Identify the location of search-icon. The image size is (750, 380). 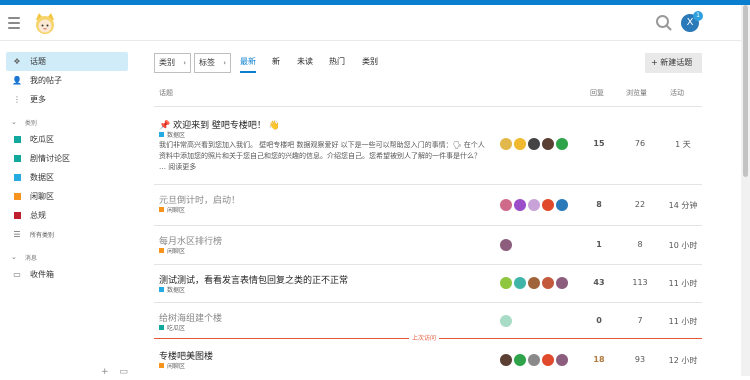
(664, 23).